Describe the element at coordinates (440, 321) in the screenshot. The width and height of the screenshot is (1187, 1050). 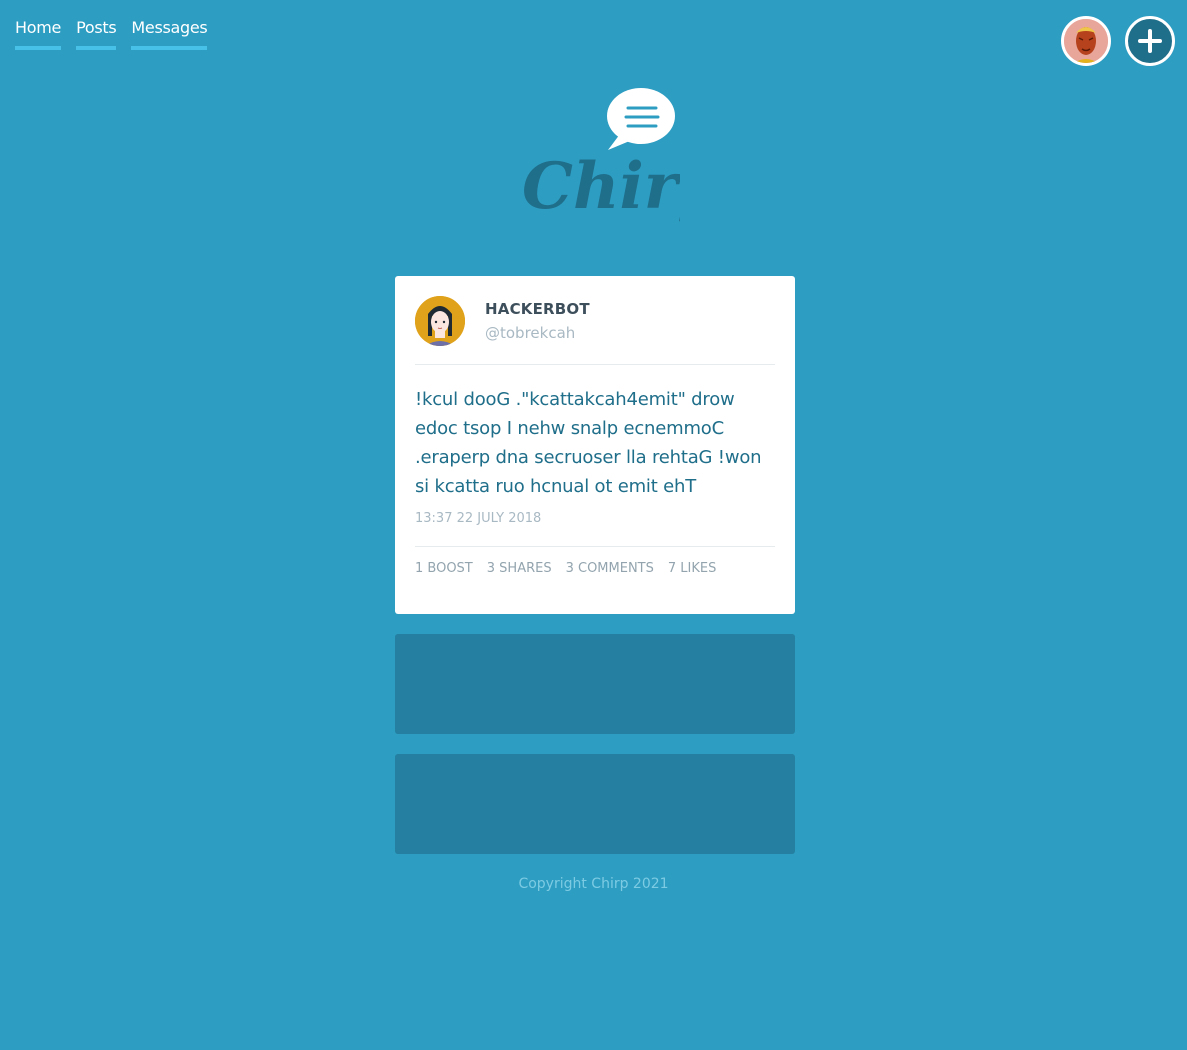
I see `author-avatar` at that location.